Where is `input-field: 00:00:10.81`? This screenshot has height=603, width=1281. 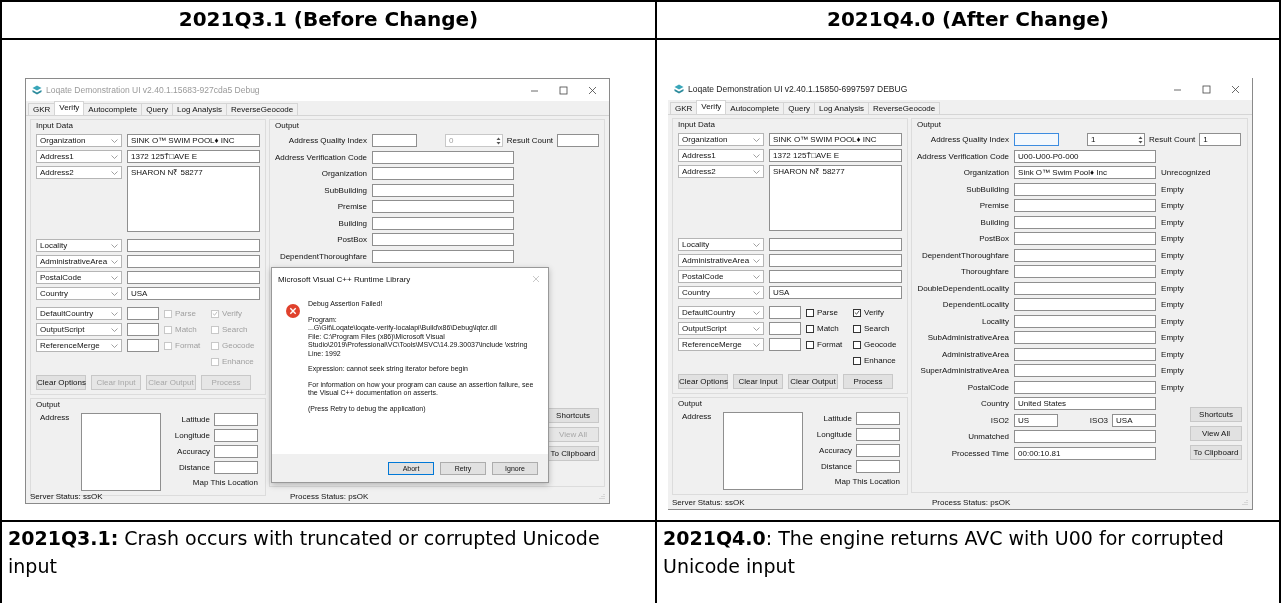
input-field: 00:00:10.81 is located at coordinates (1085, 453).